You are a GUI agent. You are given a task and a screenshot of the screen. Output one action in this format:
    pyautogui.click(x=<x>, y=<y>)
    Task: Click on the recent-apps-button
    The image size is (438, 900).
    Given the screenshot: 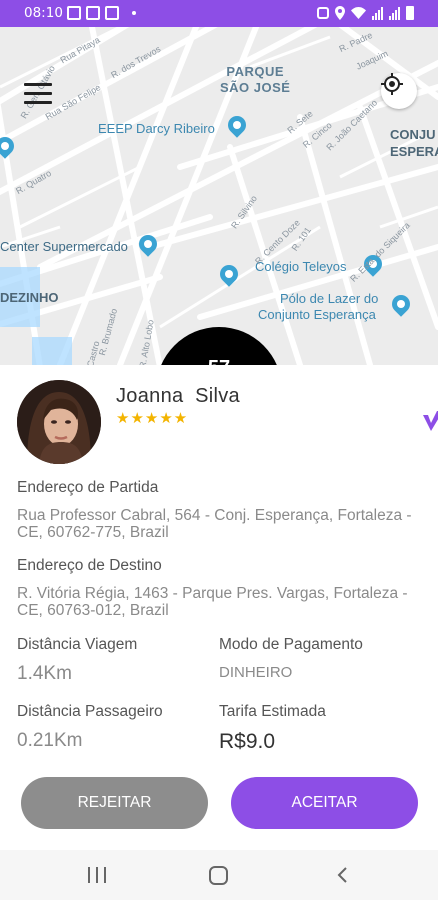 What is the action you would take?
    pyautogui.click(x=97, y=875)
    